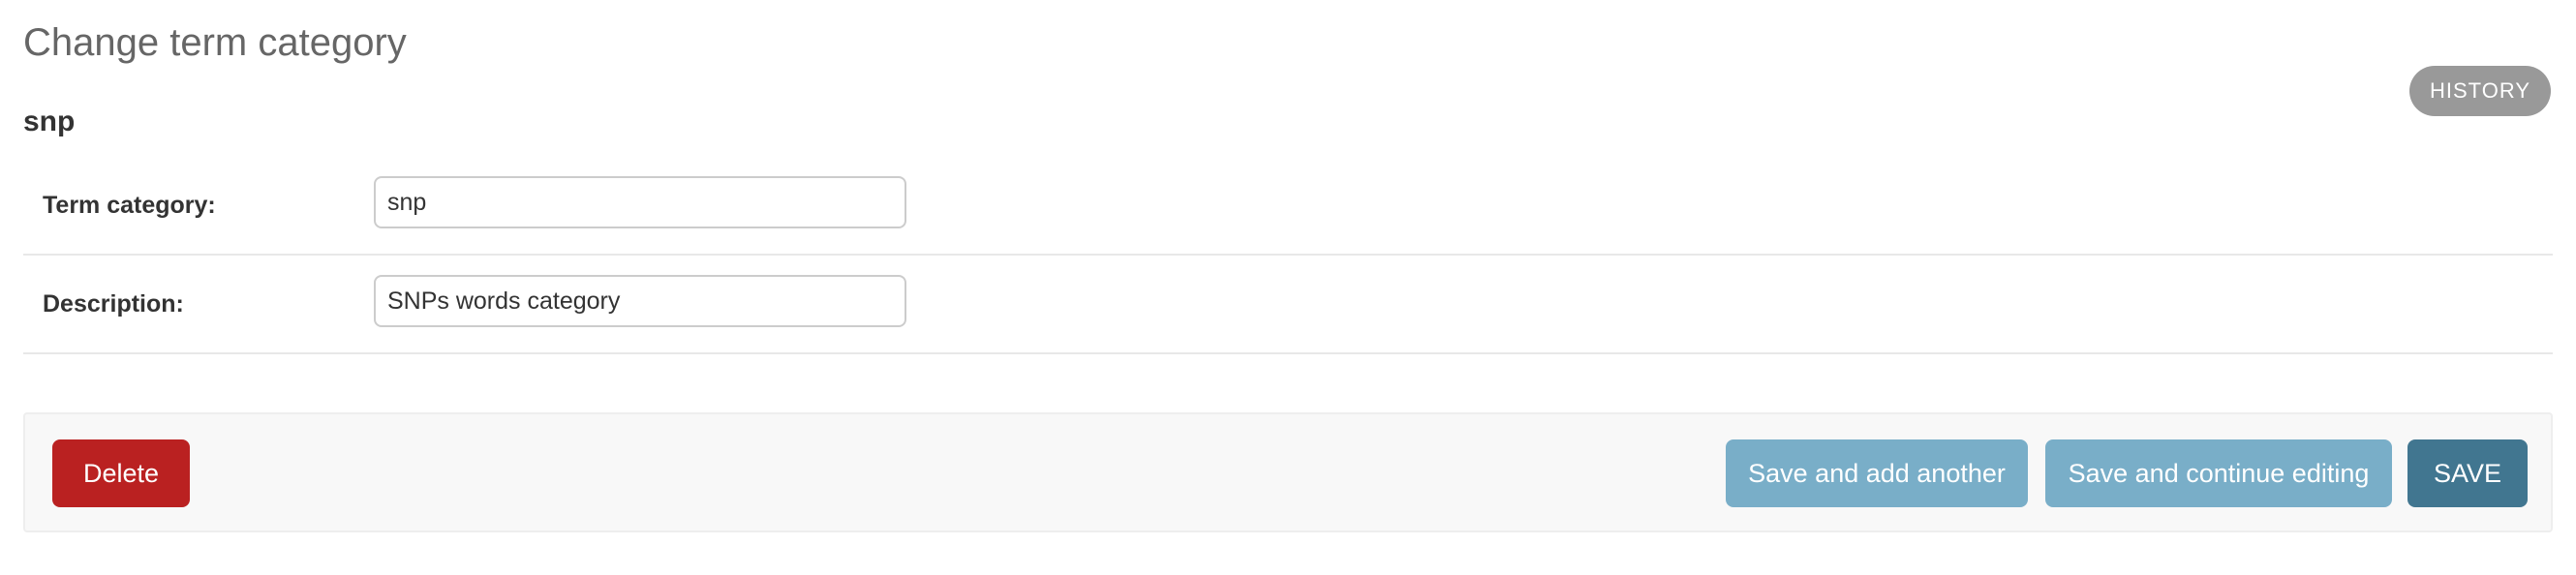 The width and height of the screenshot is (2576, 575). What do you see at coordinates (129, 205) in the screenshot?
I see `term-category-label: Term category:` at bounding box center [129, 205].